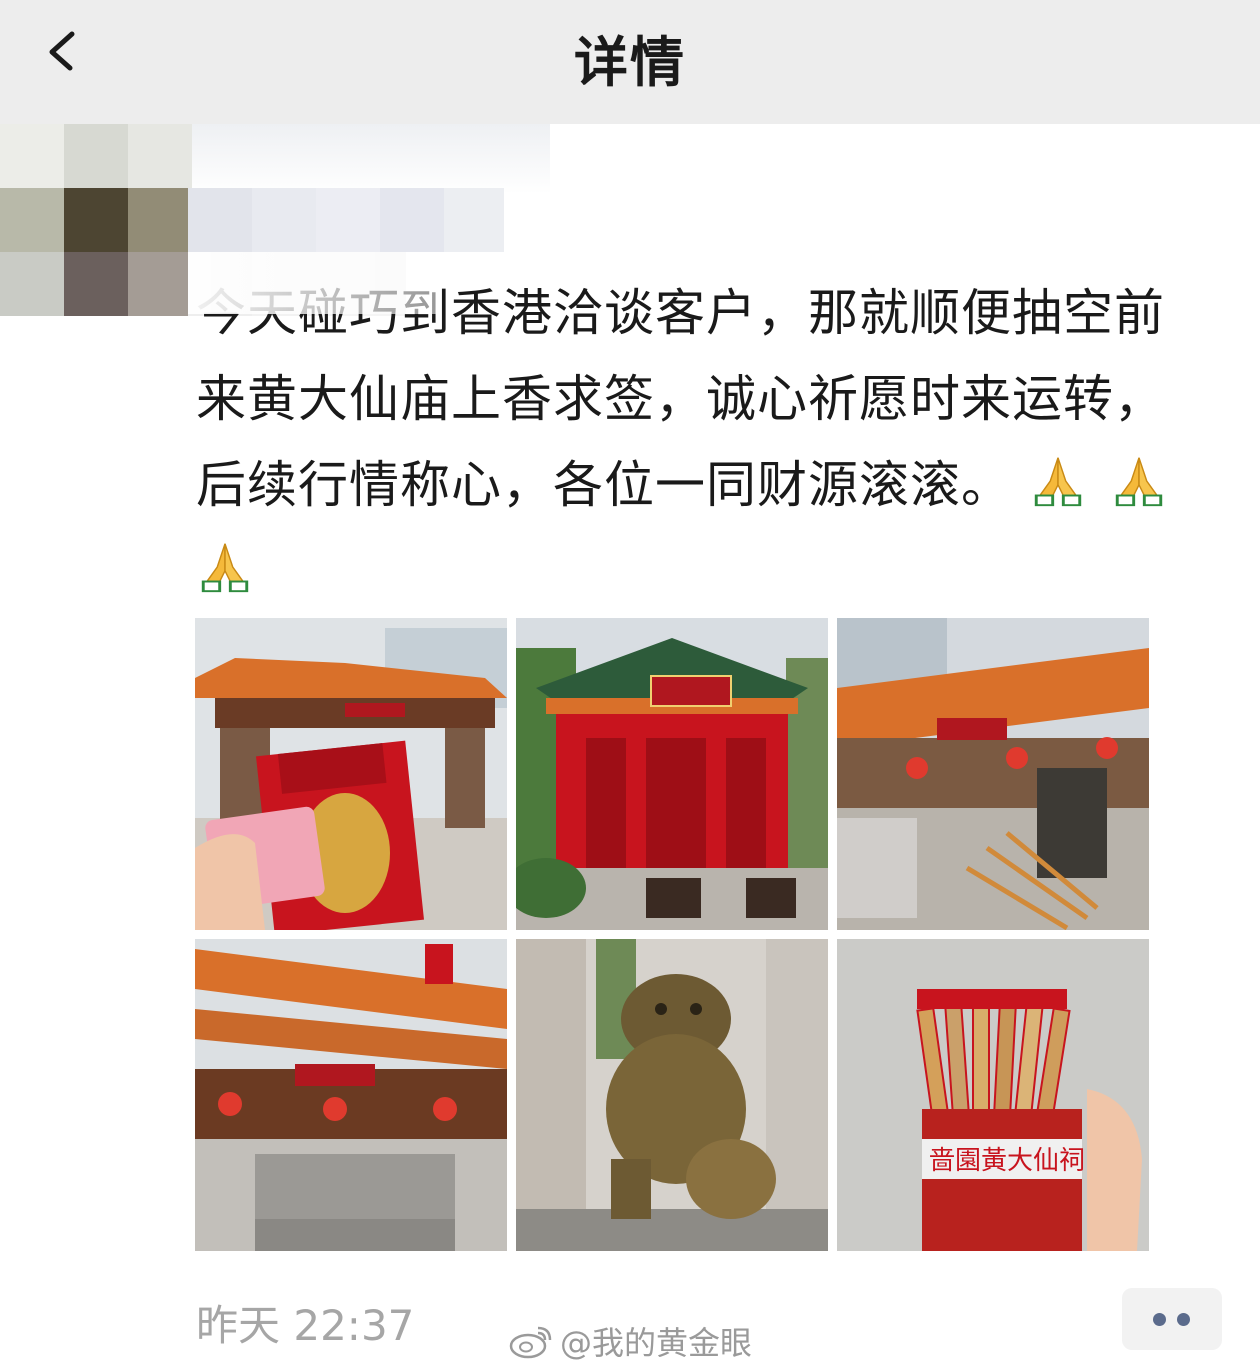  I want to click on photo-temple-courtyard, so click(993, 774).